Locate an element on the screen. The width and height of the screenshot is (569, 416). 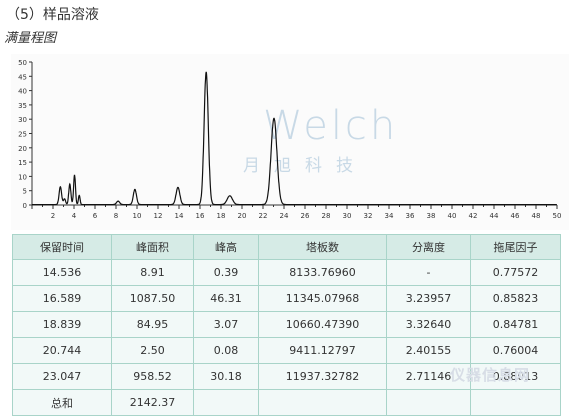
x-tick-label: 8 is located at coordinates (116, 216).